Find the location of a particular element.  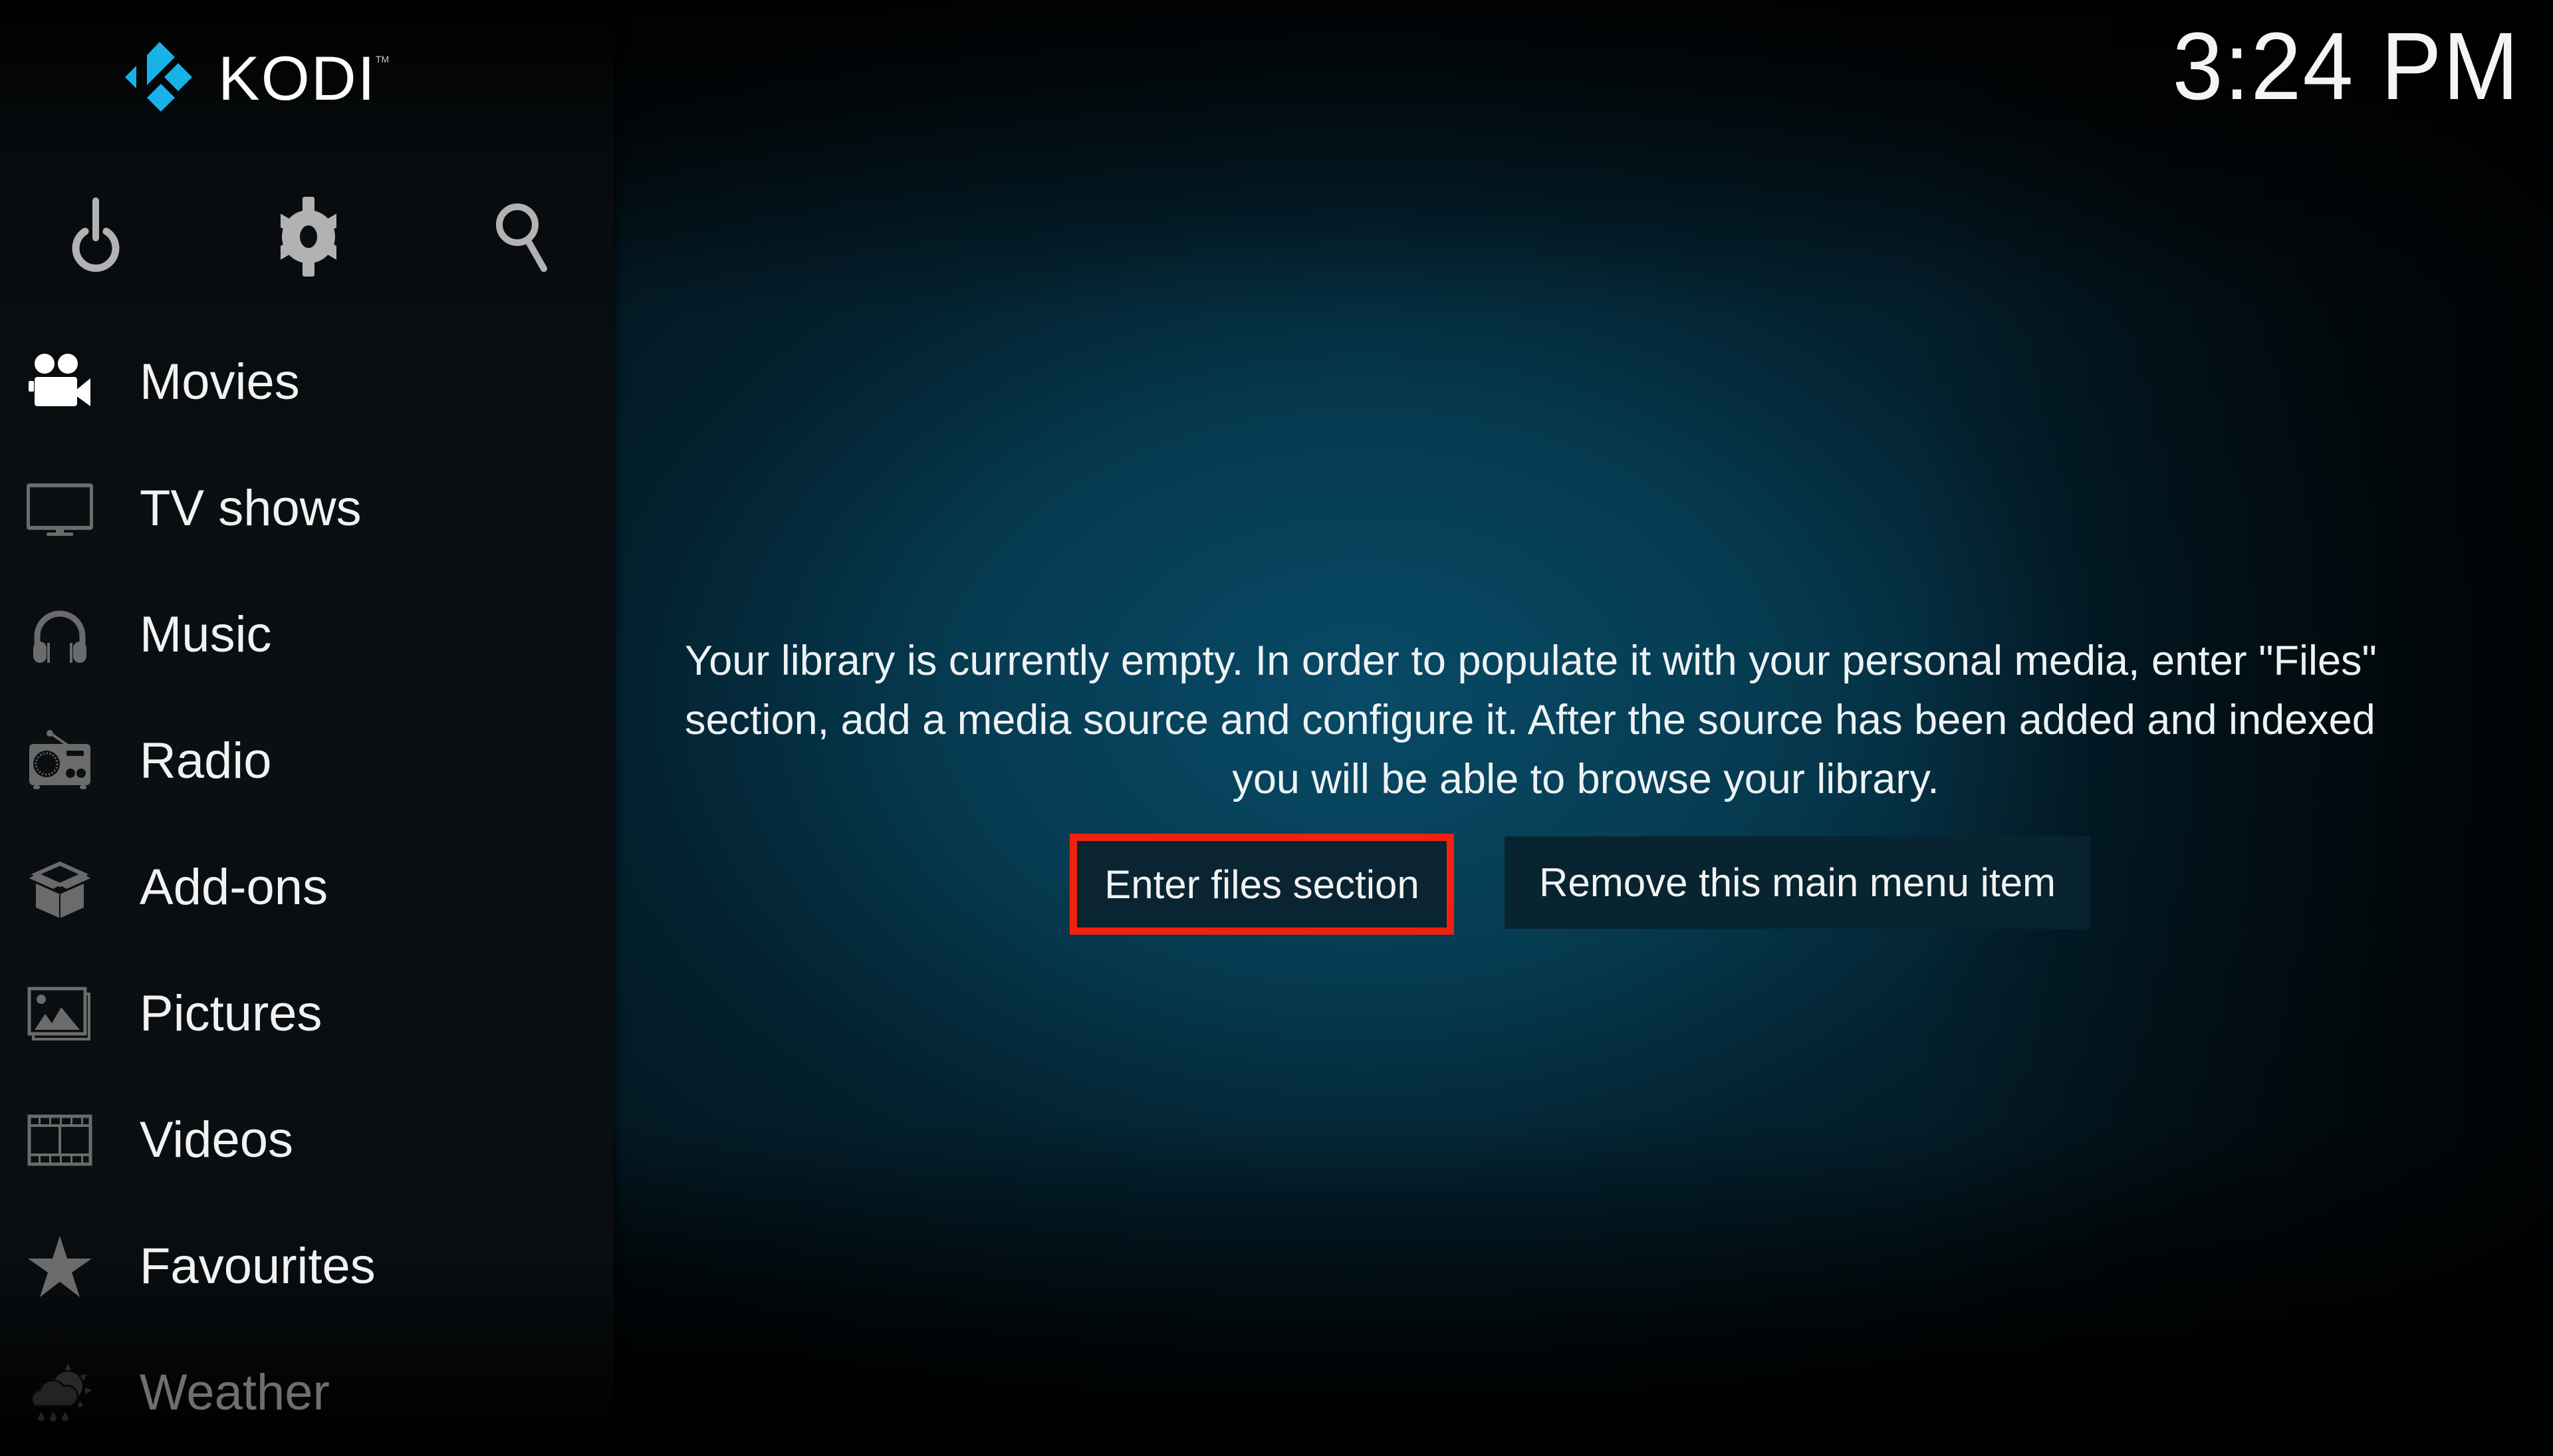

remove-menu-item-button: Remove this main menu item is located at coordinates (1797, 882).